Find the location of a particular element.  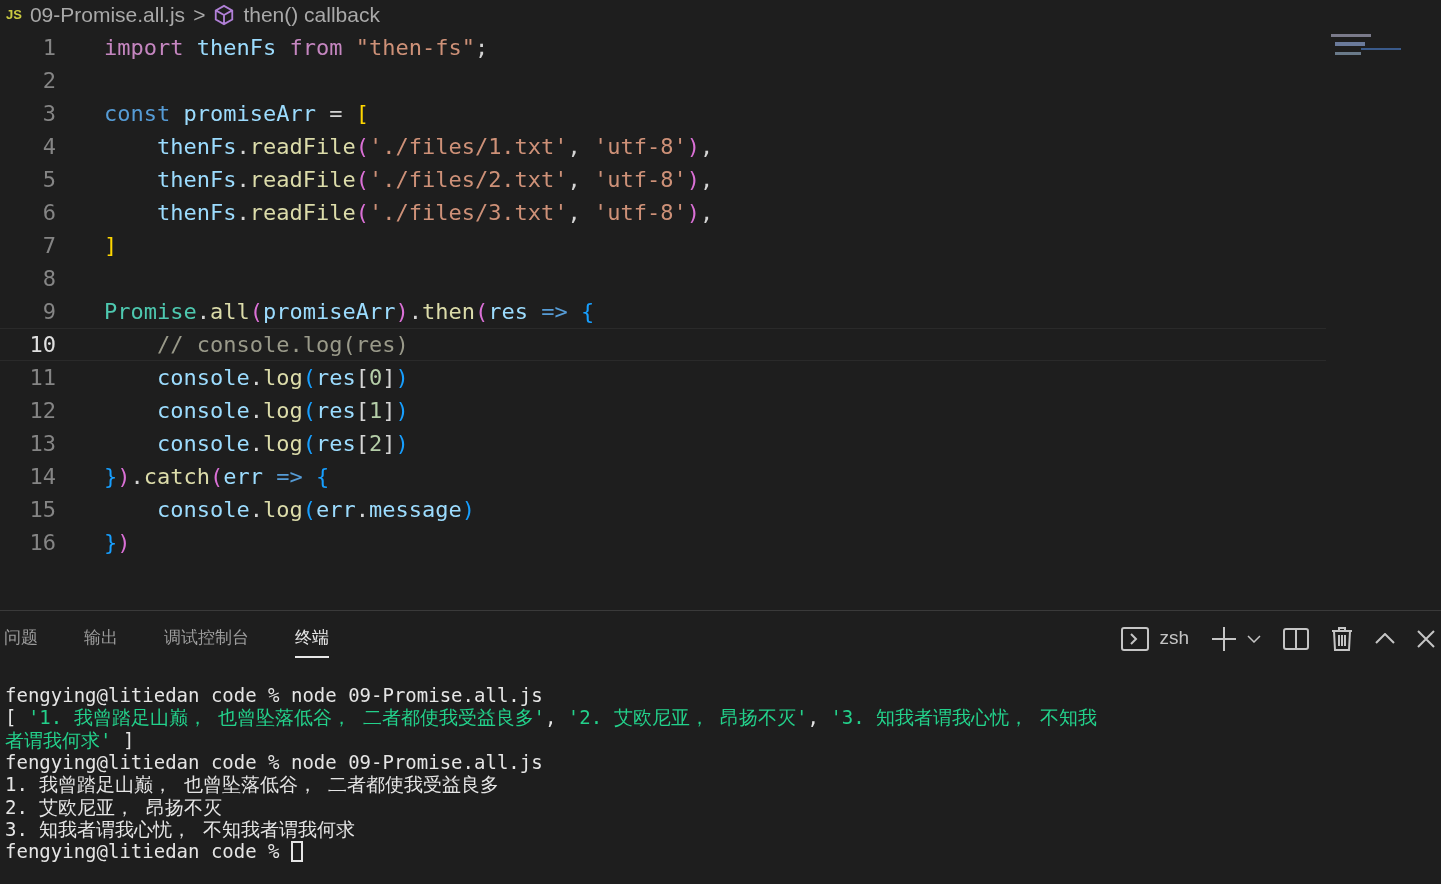

plus-icon is located at coordinates (1224, 638).